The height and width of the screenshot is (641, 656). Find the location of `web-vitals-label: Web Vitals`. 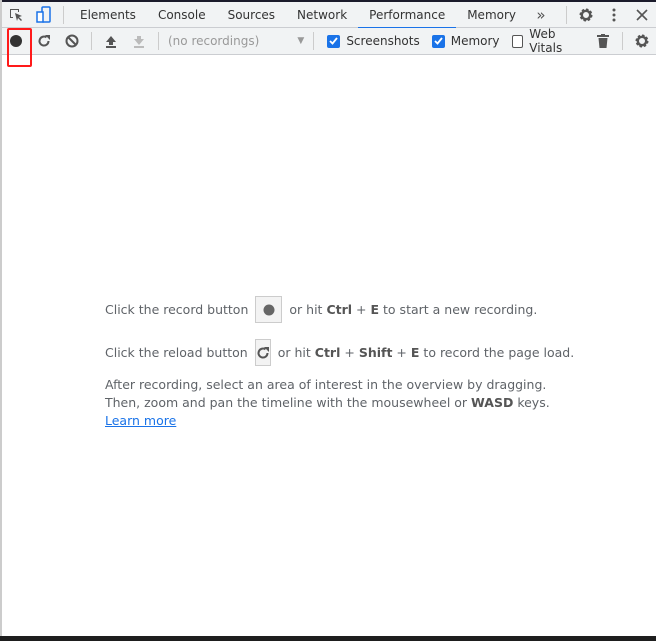

web-vitals-label: Web Vitals is located at coordinates (546, 41).